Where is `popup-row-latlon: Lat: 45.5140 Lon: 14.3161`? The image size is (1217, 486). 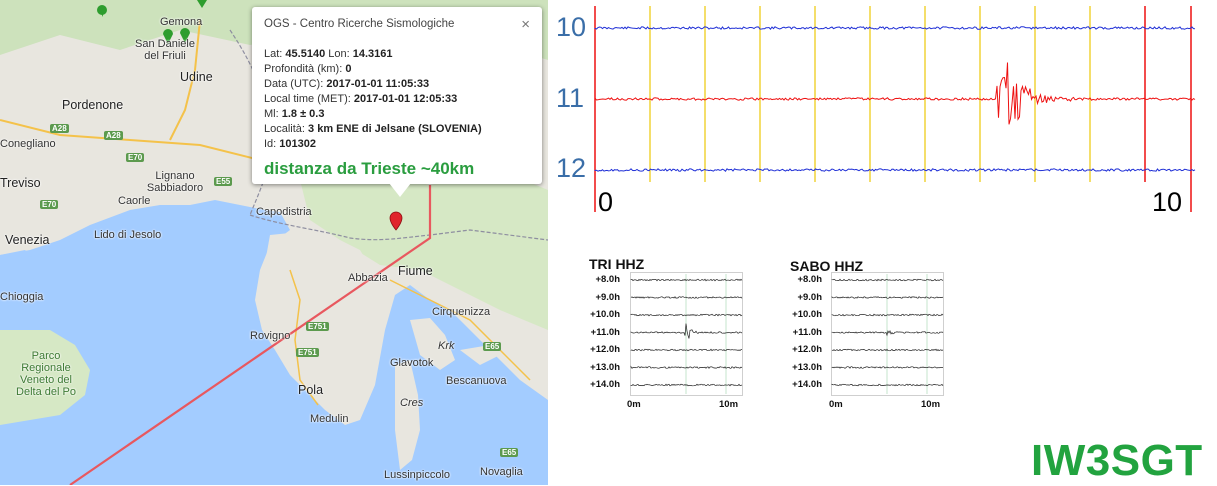 popup-row-latlon: Lat: 45.5140 Lon: 14.3161 is located at coordinates (328, 54).